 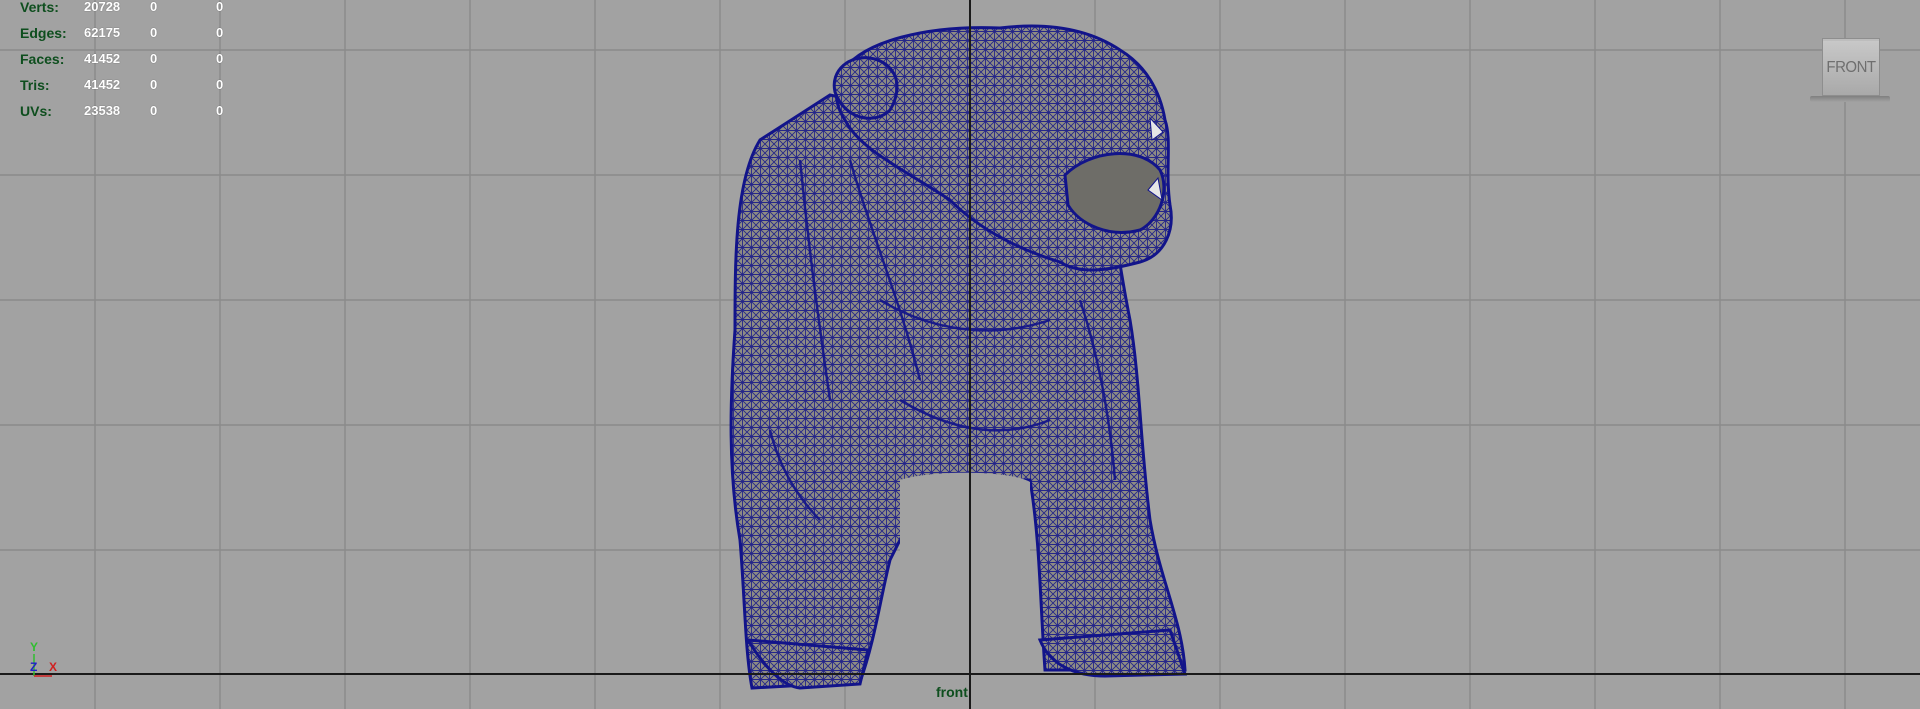 I want to click on axis-gizmo: Y Z X, so click(x=46, y=660).